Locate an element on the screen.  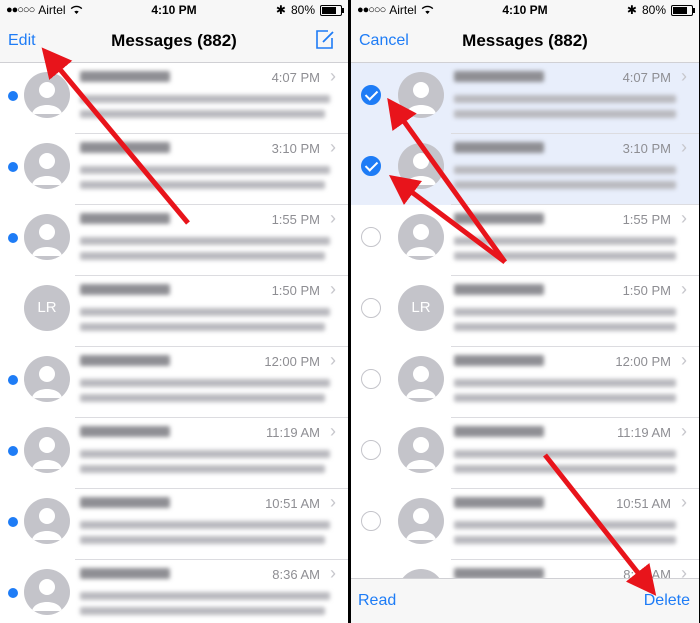
bottom-toolbar: Read Delete is located at coordinates (525, 600).